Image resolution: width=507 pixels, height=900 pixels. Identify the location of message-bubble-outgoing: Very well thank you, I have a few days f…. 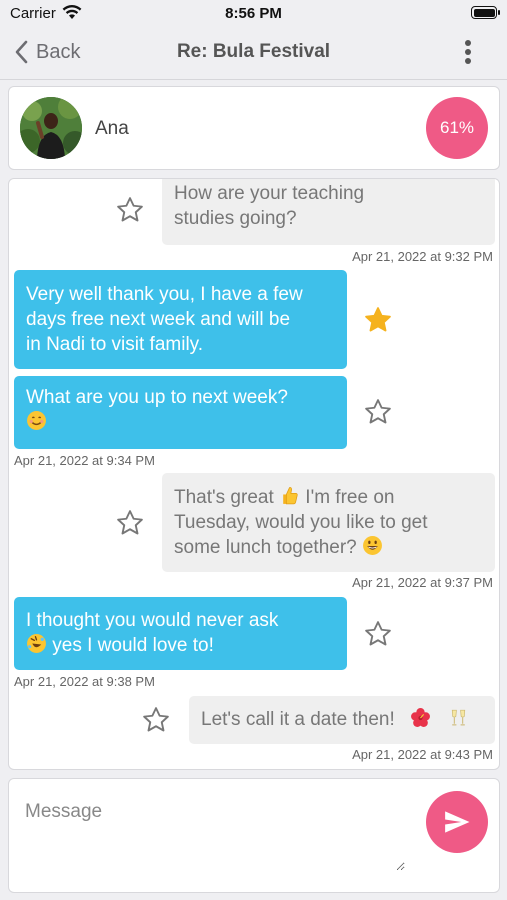
(180, 319).